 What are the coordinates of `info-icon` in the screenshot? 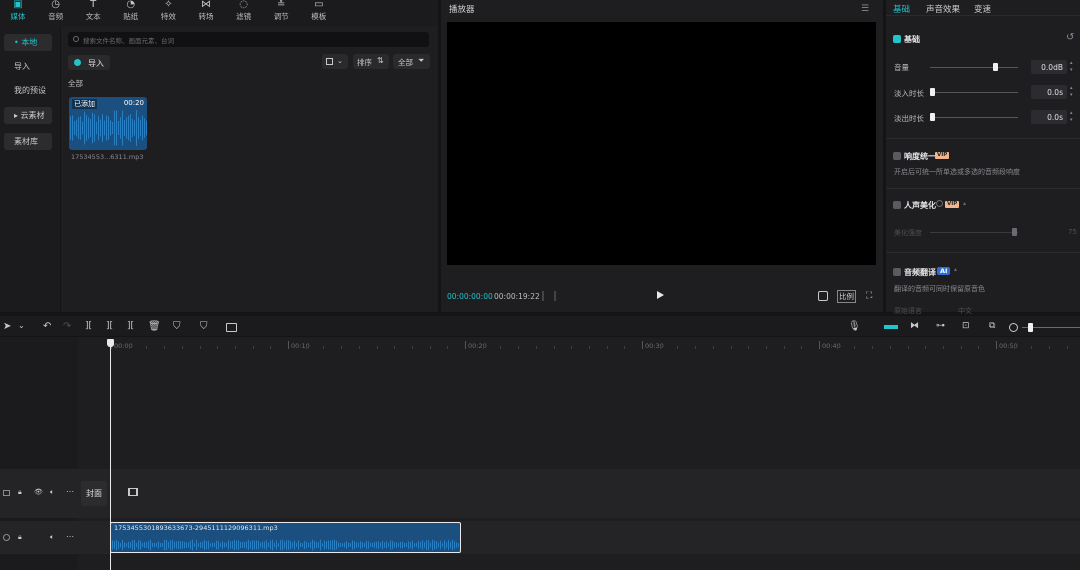 It's located at (939, 203).